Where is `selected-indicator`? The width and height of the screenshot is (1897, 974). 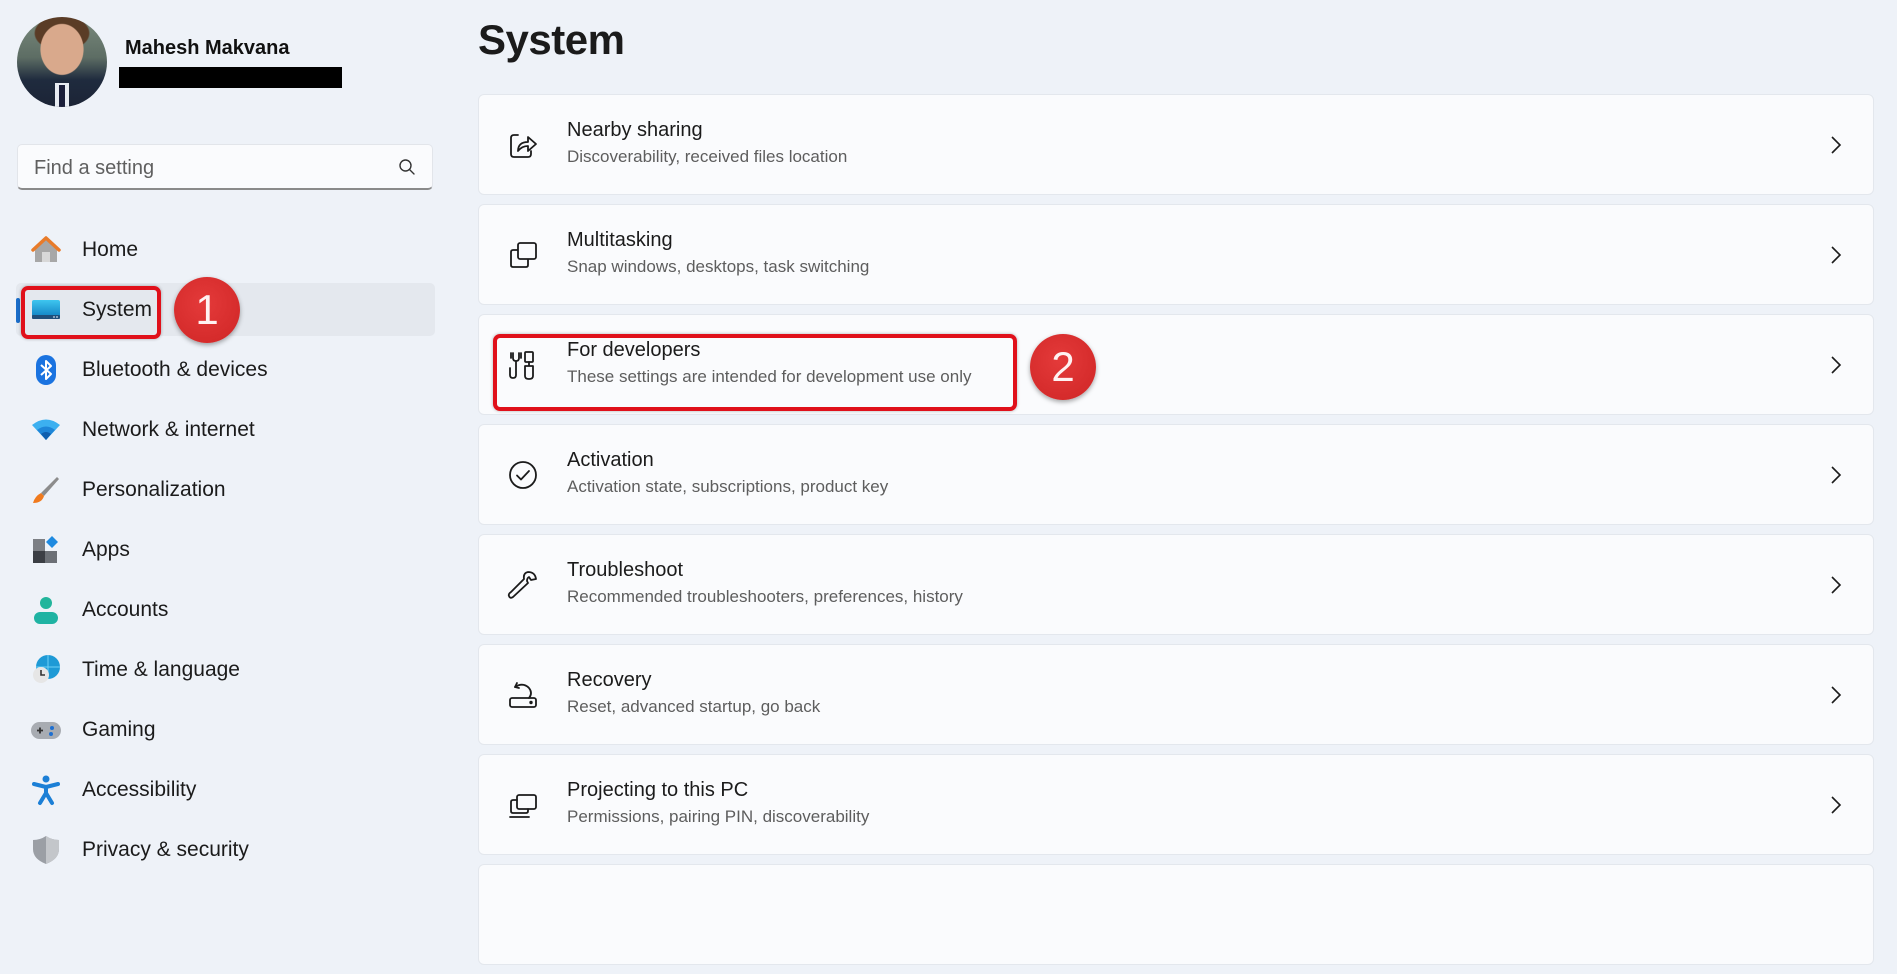
selected-indicator is located at coordinates (18, 310).